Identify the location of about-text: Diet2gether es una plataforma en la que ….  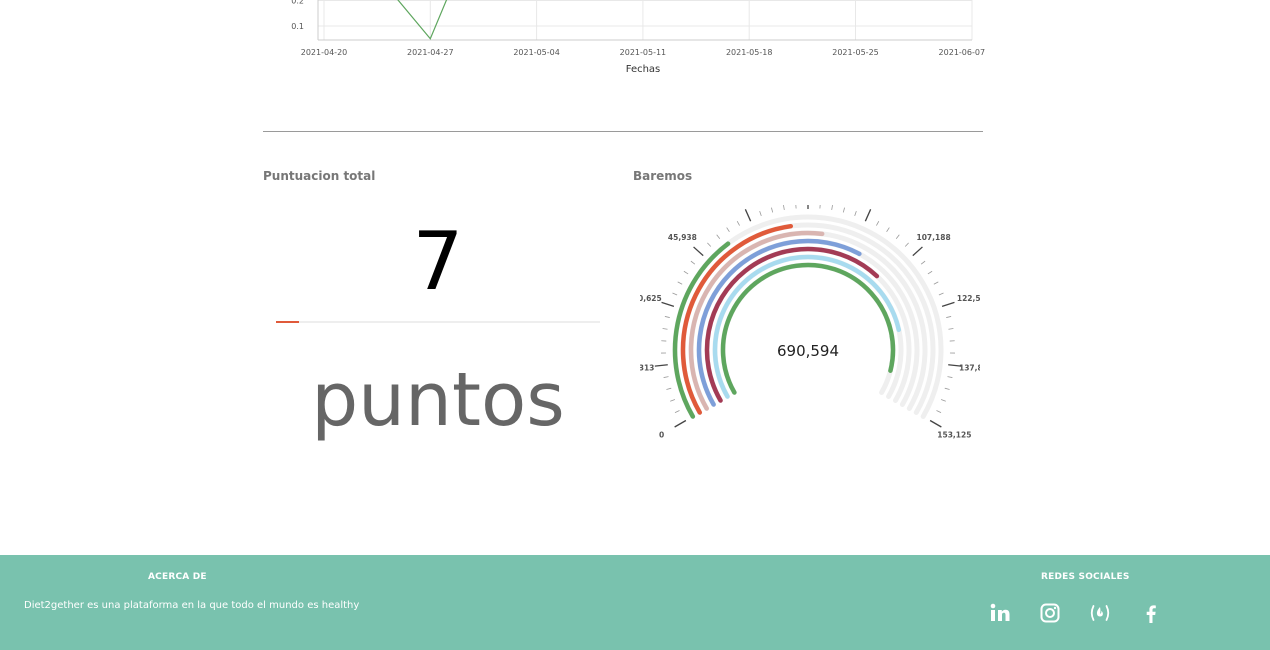
(192, 605).